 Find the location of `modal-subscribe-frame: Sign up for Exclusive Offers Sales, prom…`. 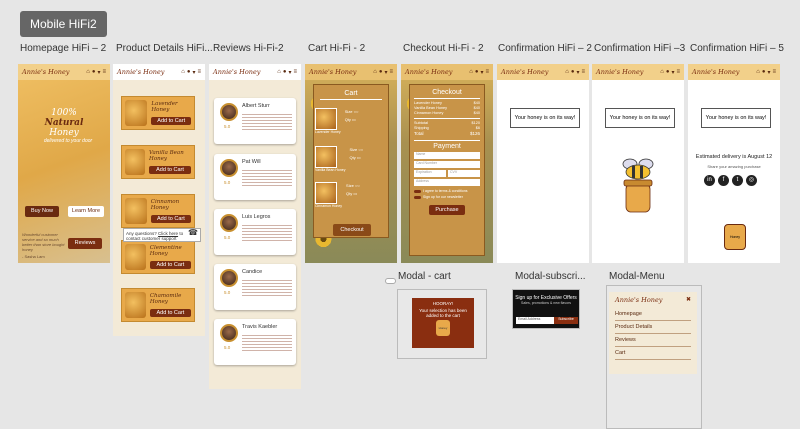

modal-subscribe-frame: Sign up for Exclusive Offers Sales, prom… is located at coordinates (546, 309).